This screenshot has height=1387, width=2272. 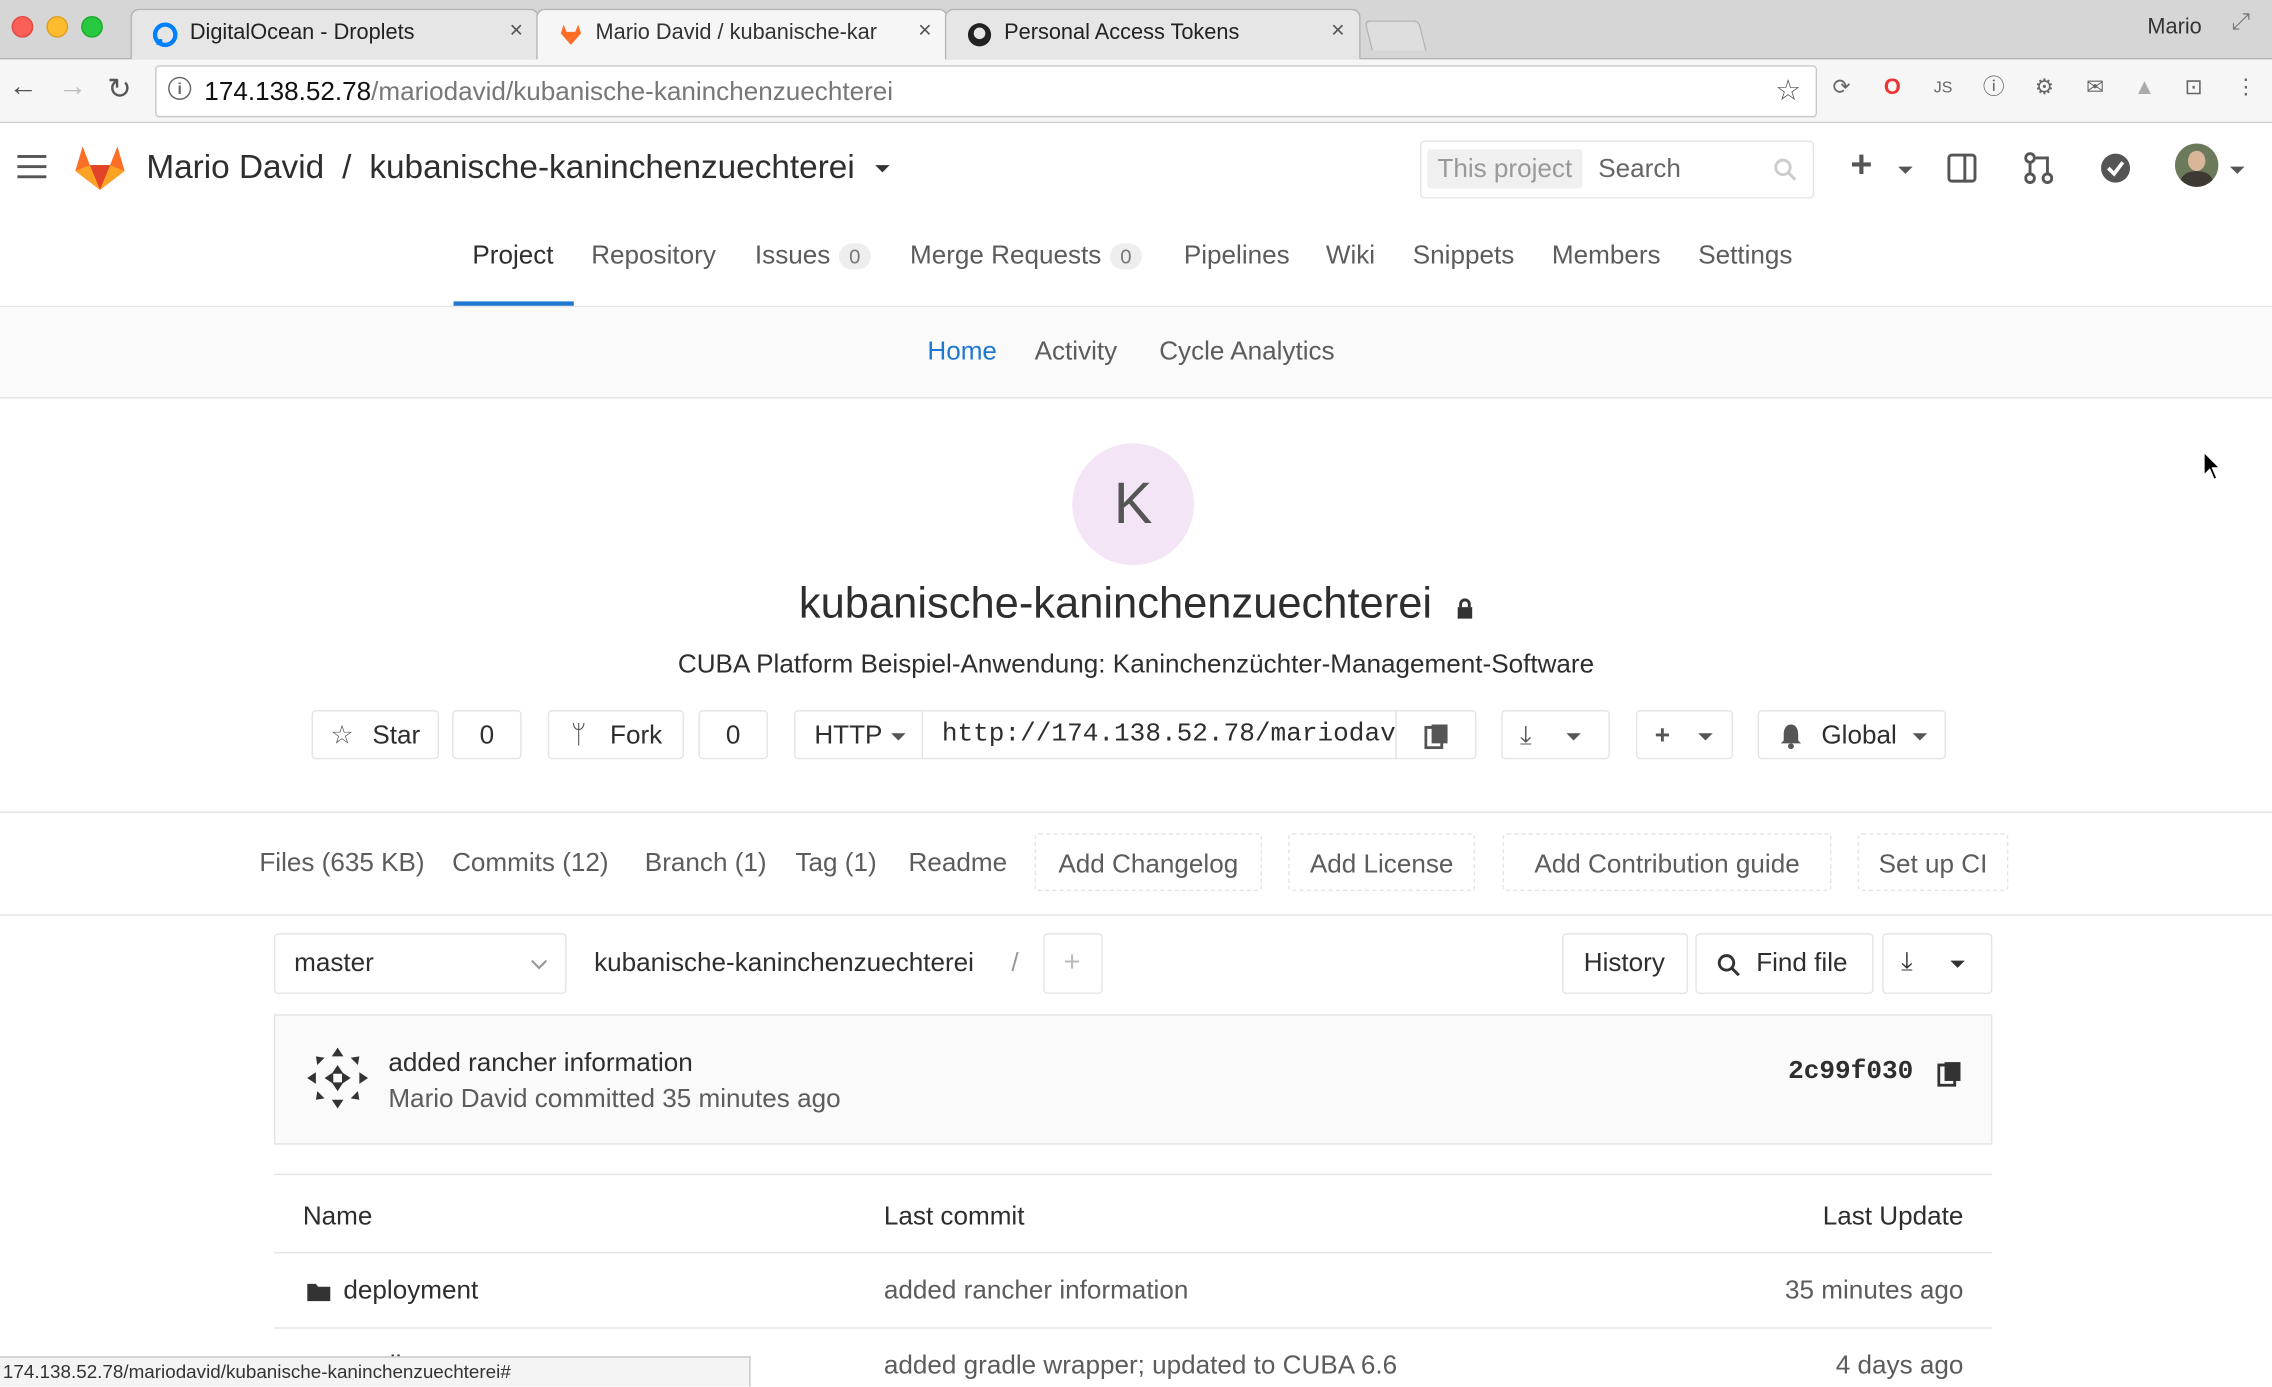 What do you see at coordinates (375, 735) in the screenshot?
I see `star-button: ☆ Star` at bounding box center [375, 735].